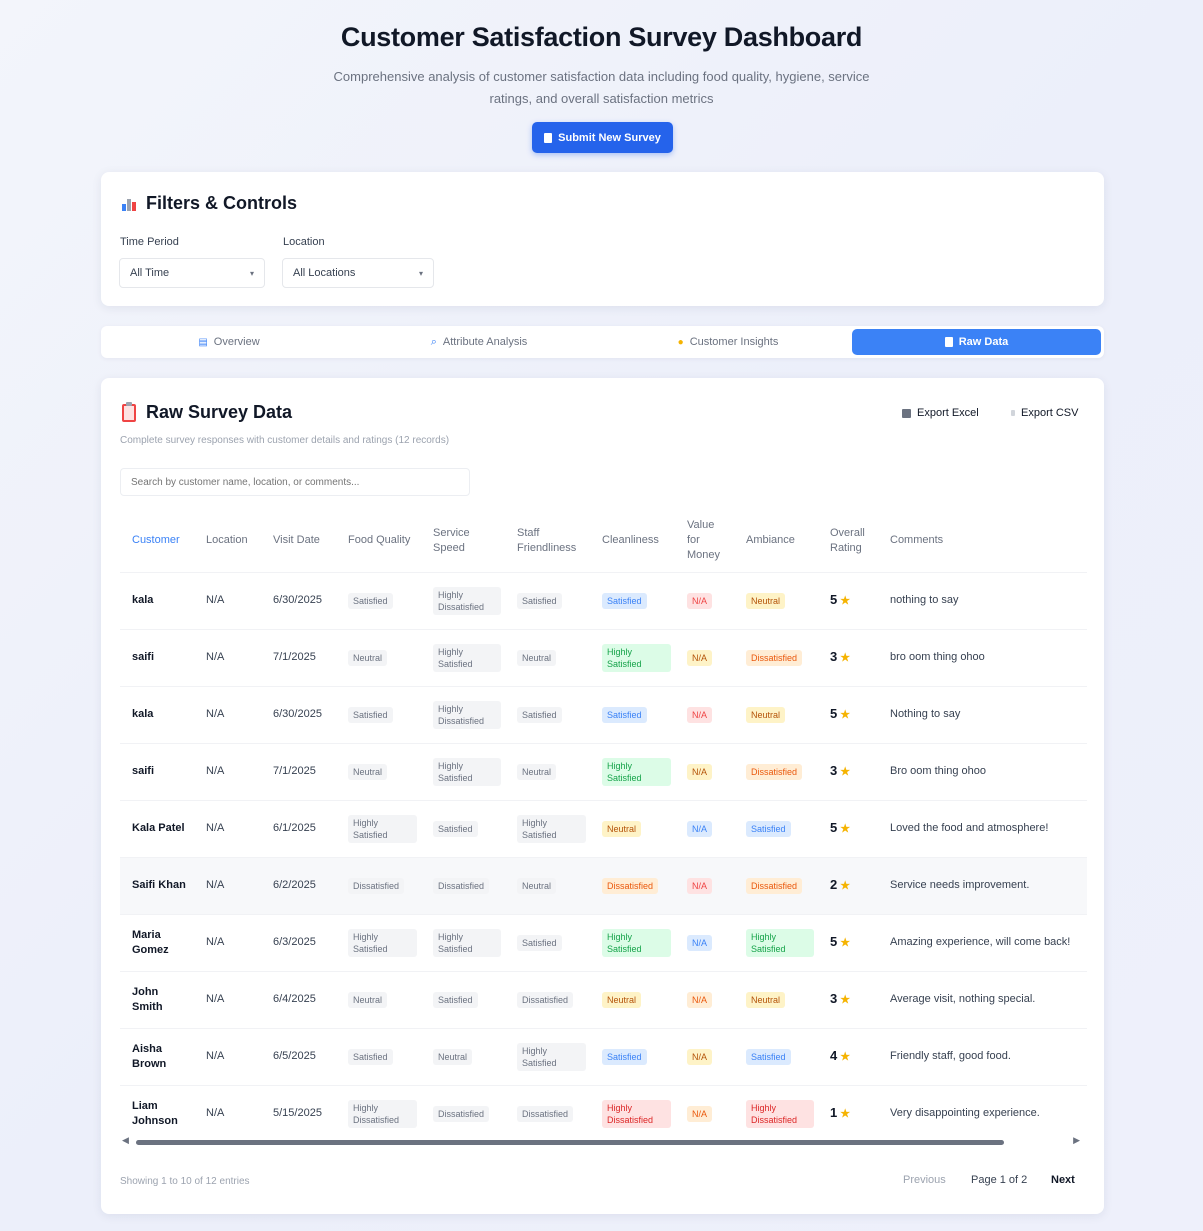 This screenshot has width=1203, height=1231. I want to click on comment-cell: bro oom thing ohoo, so click(982, 657).